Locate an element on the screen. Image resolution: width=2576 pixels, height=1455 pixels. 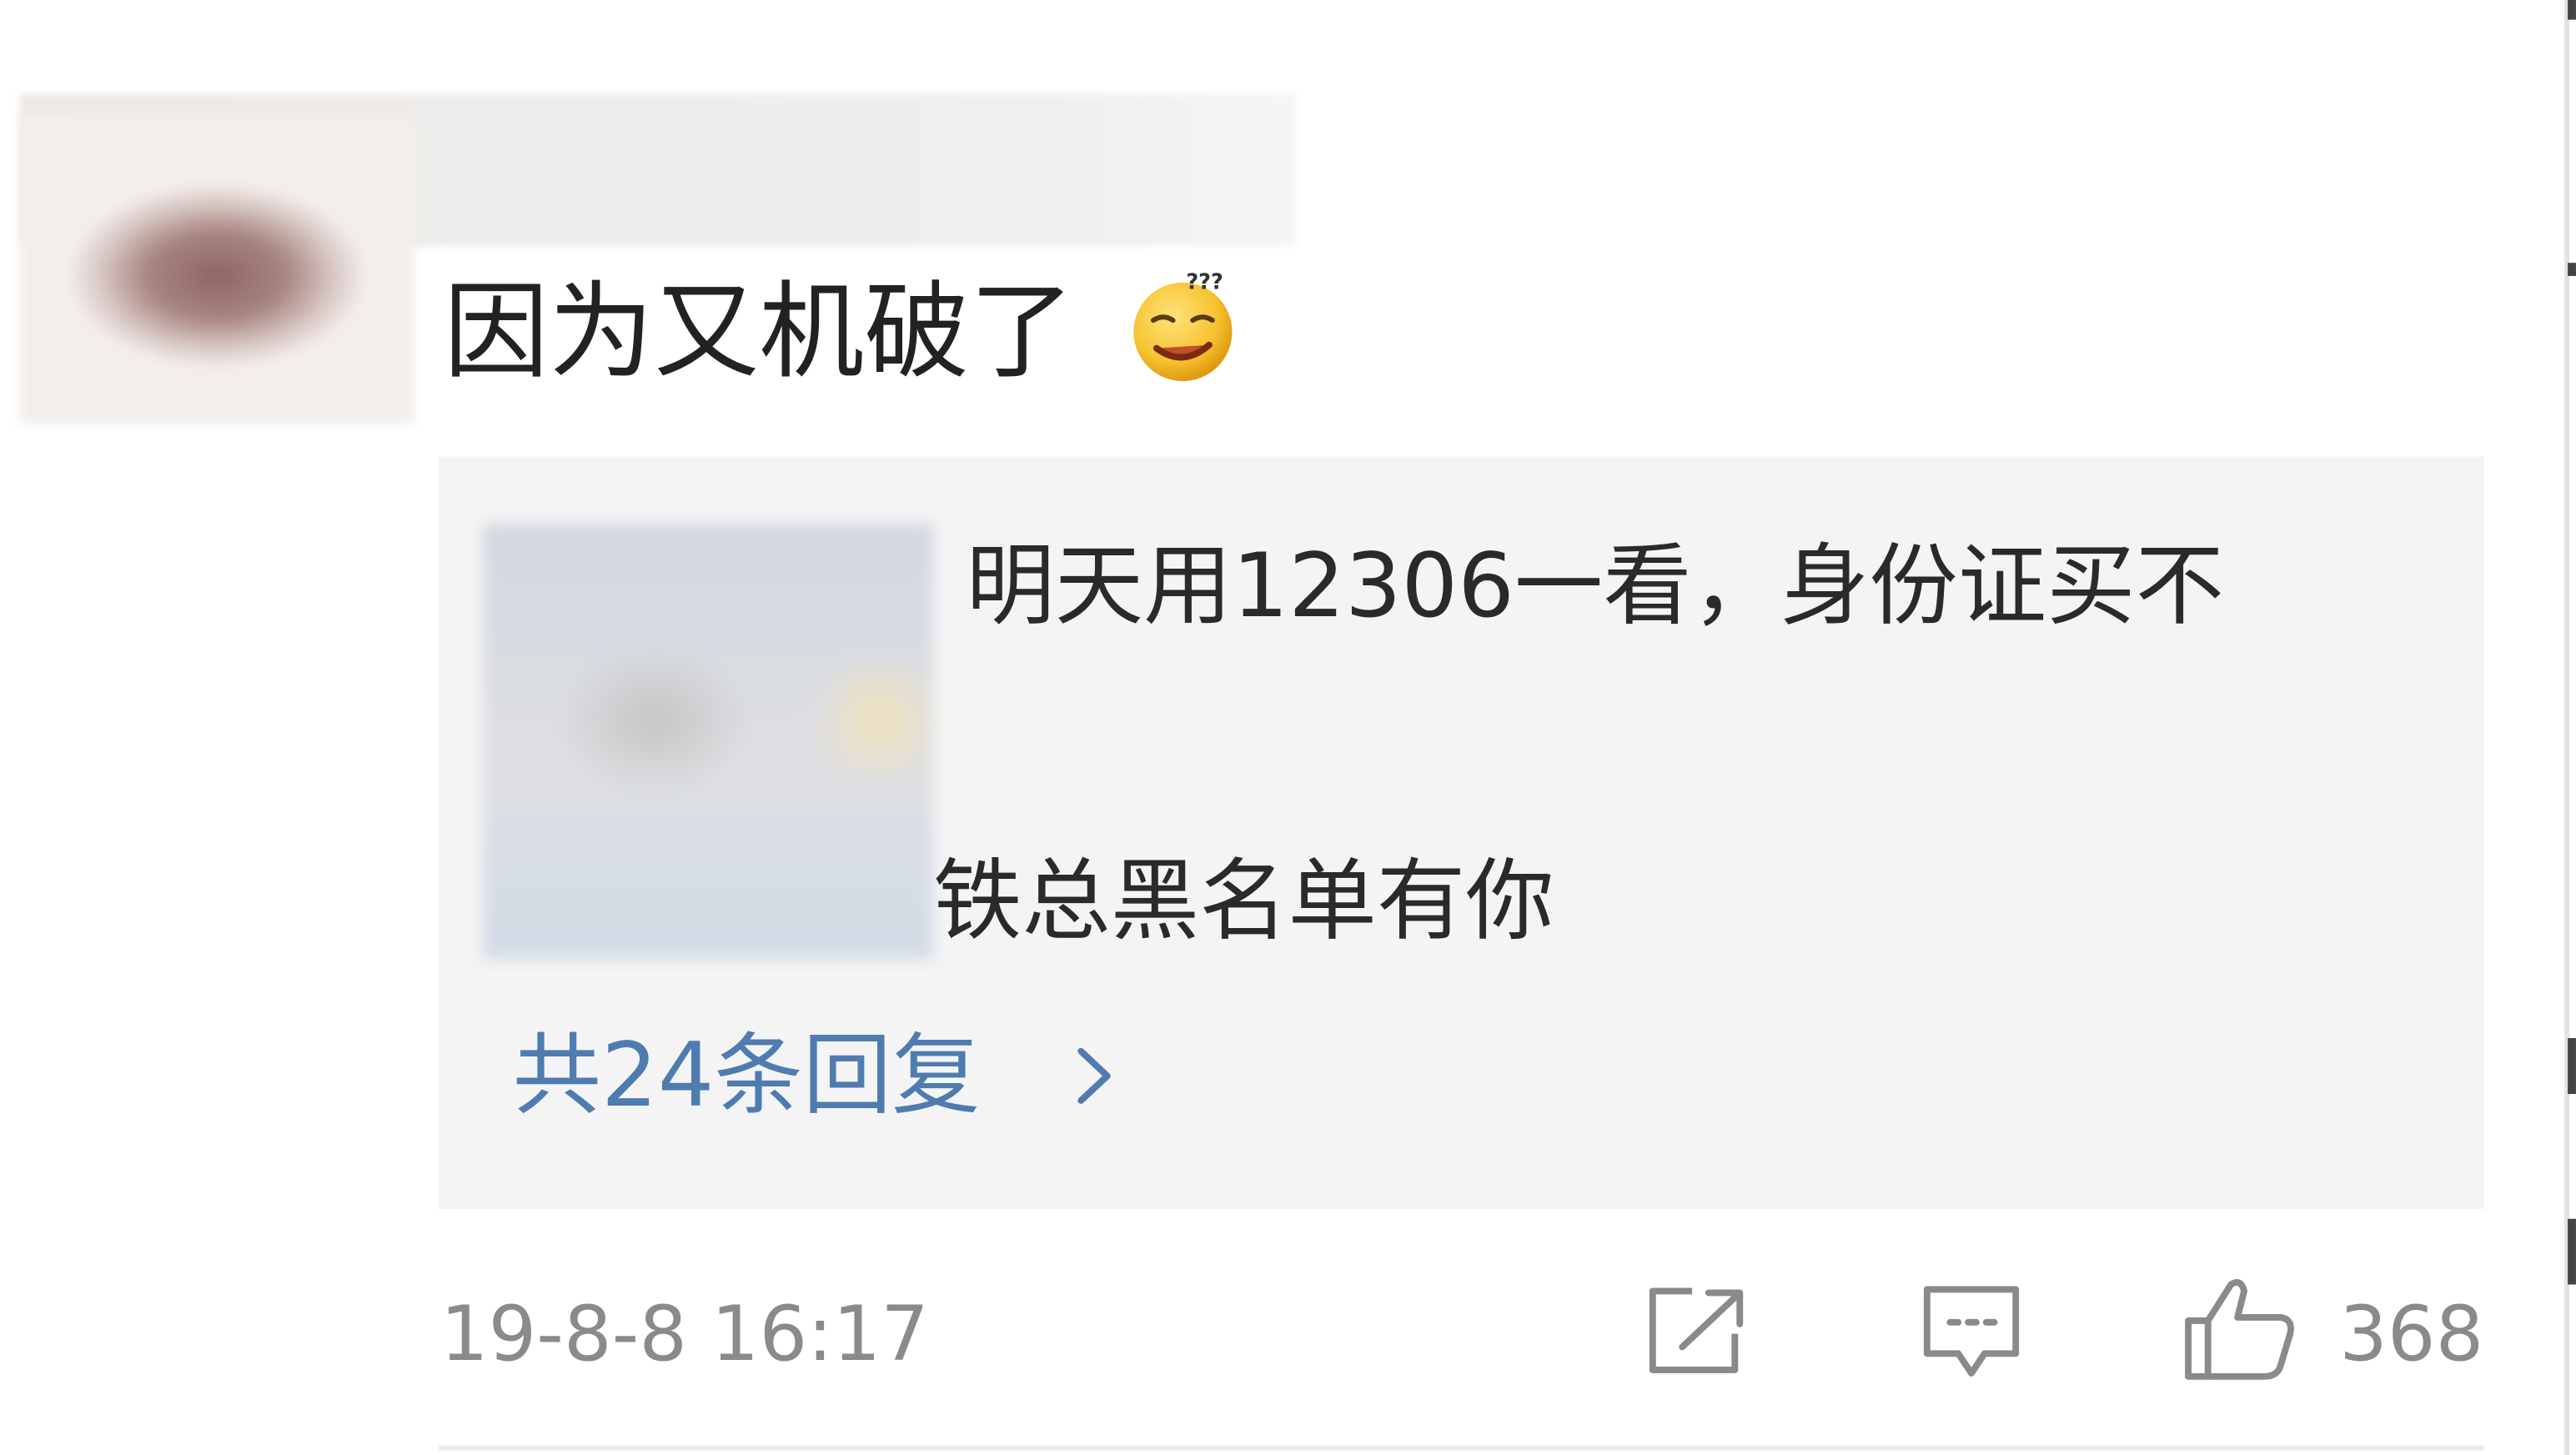
quoted-reply-line-1: 明天用12306一看，身份证买不 is located at coordinates (1595, 586).